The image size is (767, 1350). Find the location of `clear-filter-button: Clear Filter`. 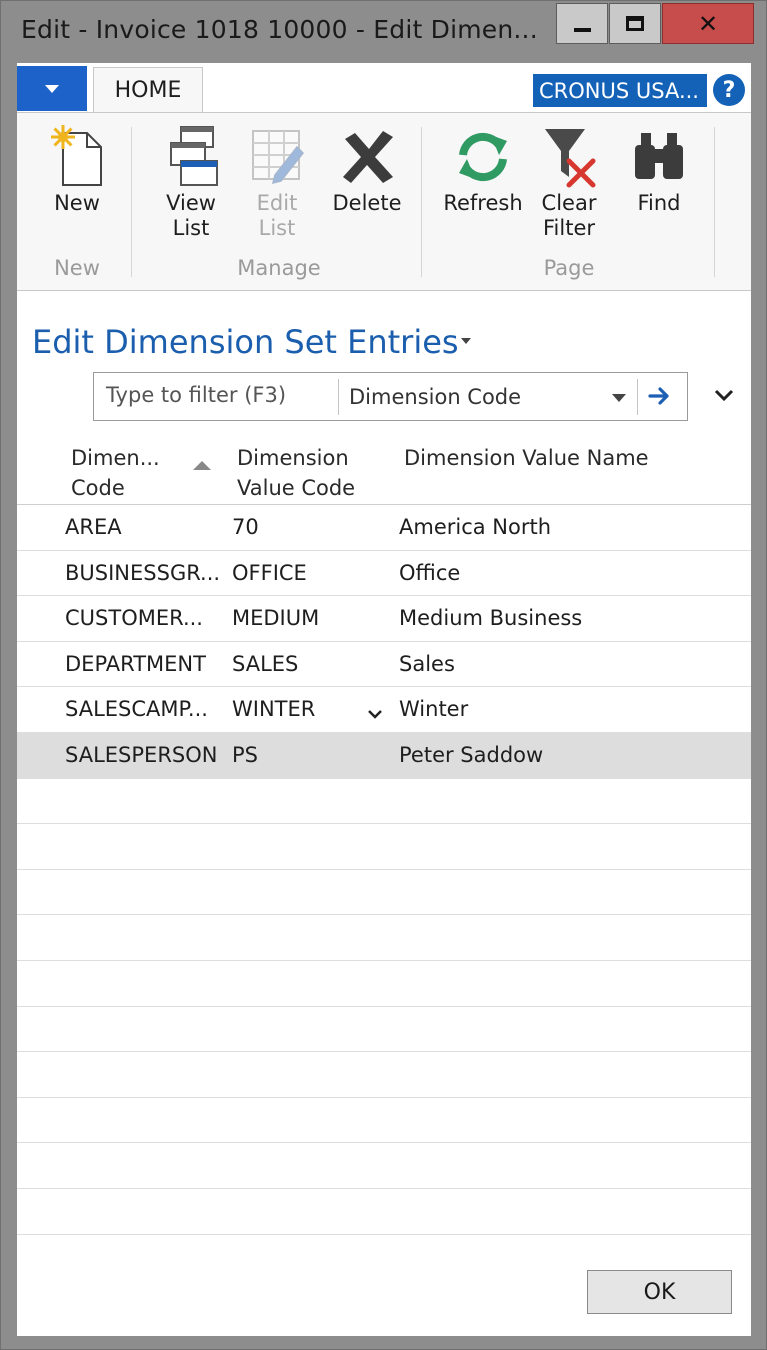

clear-filter-button: Clear Filter is located at coordinates (569, 177).